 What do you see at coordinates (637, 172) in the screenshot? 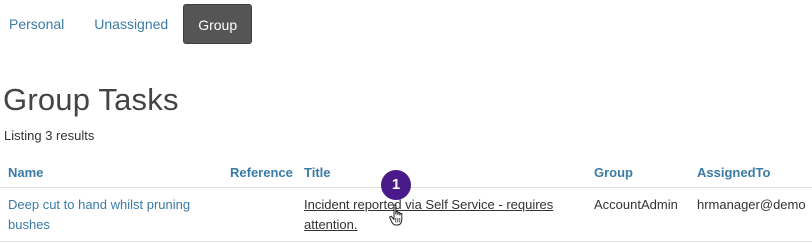
I see `column-header-group: Group` at bounding box center [637, 172].